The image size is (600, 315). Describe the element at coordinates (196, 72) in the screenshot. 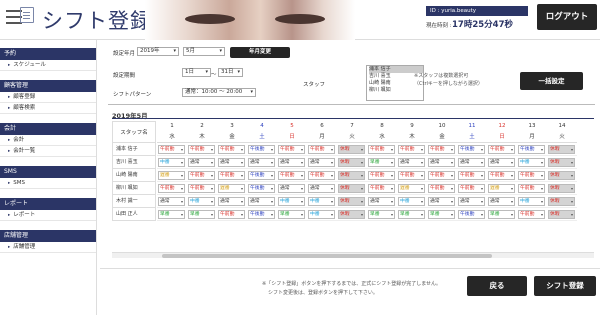

I see `from-day-select: 1日` at that location.